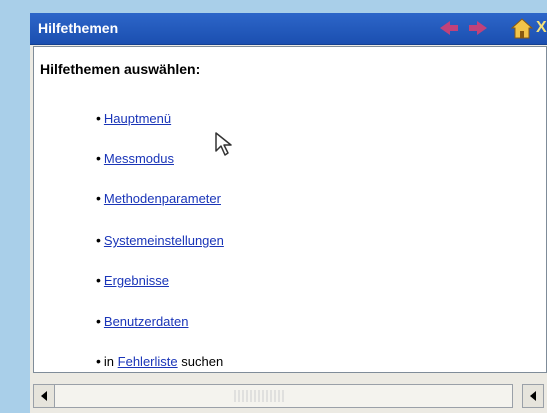 This screenshot has width=547, height=413. Describe the element at coordinates (148, 361) in the screenshot. I see `error-list-link: Fehlerliste` at that location.